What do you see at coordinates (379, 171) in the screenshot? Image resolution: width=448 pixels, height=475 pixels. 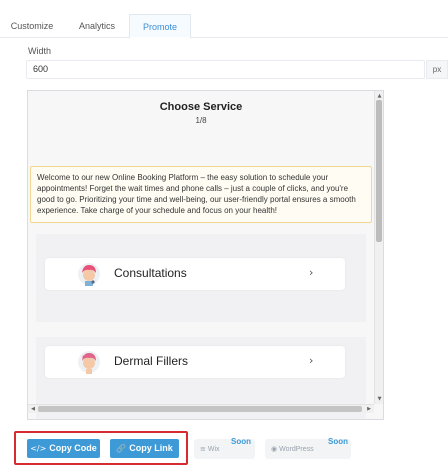 I see `vertical-scroll-thumb` at bounding box center [379, 171].